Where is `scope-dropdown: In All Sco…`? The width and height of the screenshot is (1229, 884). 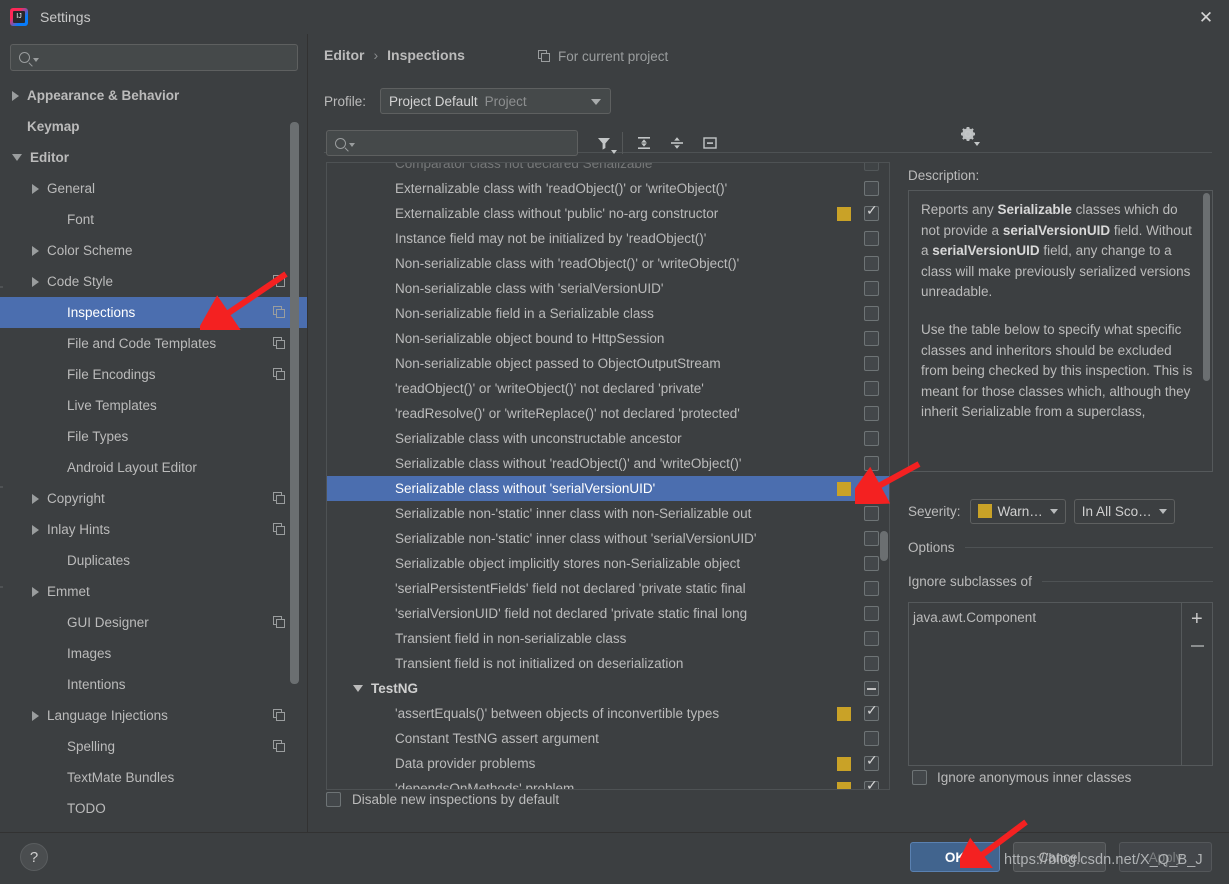
scope-dropdown: In All Sco… is located at coordinates (1124, 511).